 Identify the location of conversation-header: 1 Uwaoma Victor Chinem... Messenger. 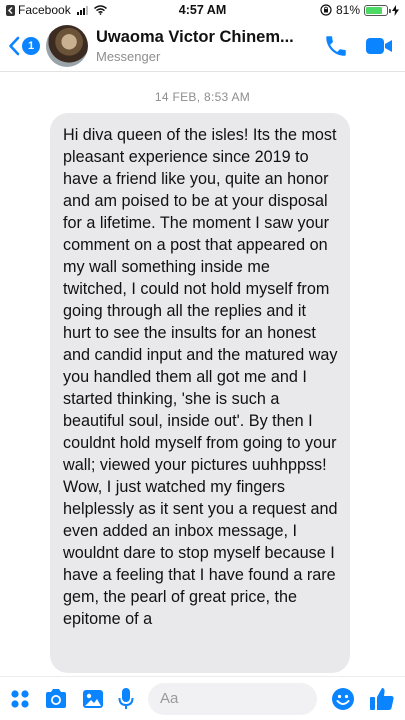
(202, 46).